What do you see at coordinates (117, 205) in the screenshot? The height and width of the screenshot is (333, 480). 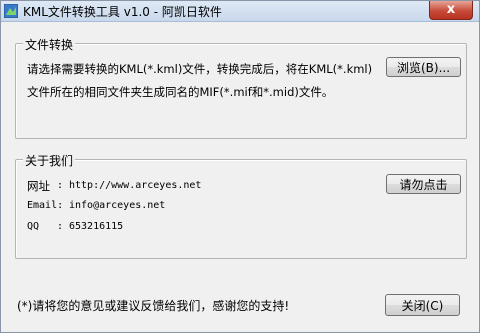 I see `email-value: info@arceyes.net` at bounding box center [117, 205].